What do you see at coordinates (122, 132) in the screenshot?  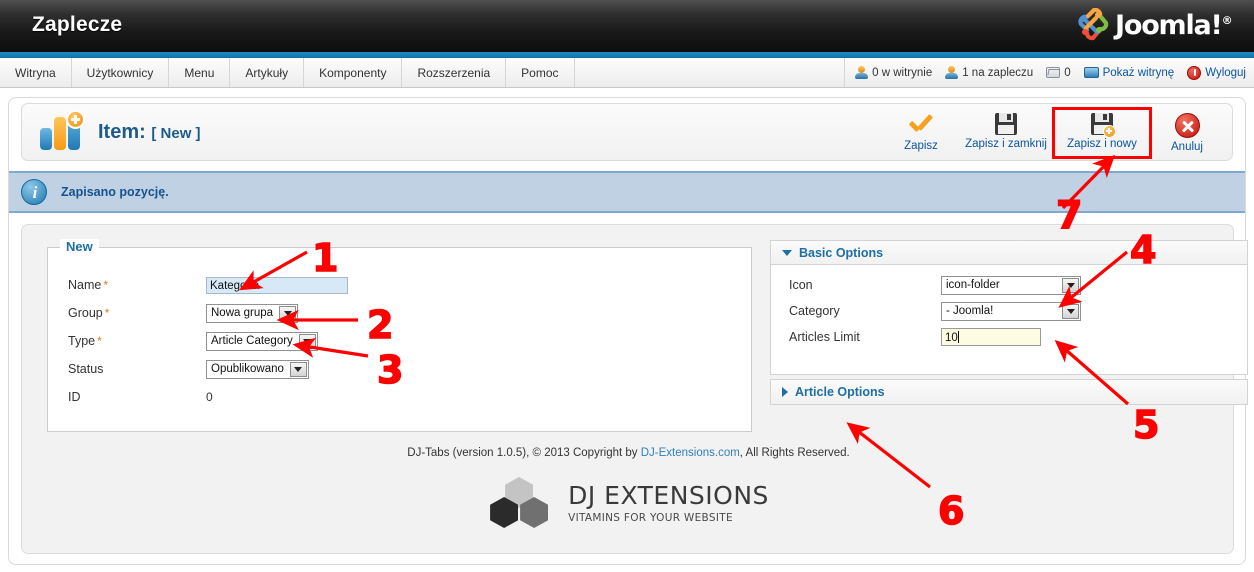 I see `item-title-label: Item:` at bounding box center [122, 132].